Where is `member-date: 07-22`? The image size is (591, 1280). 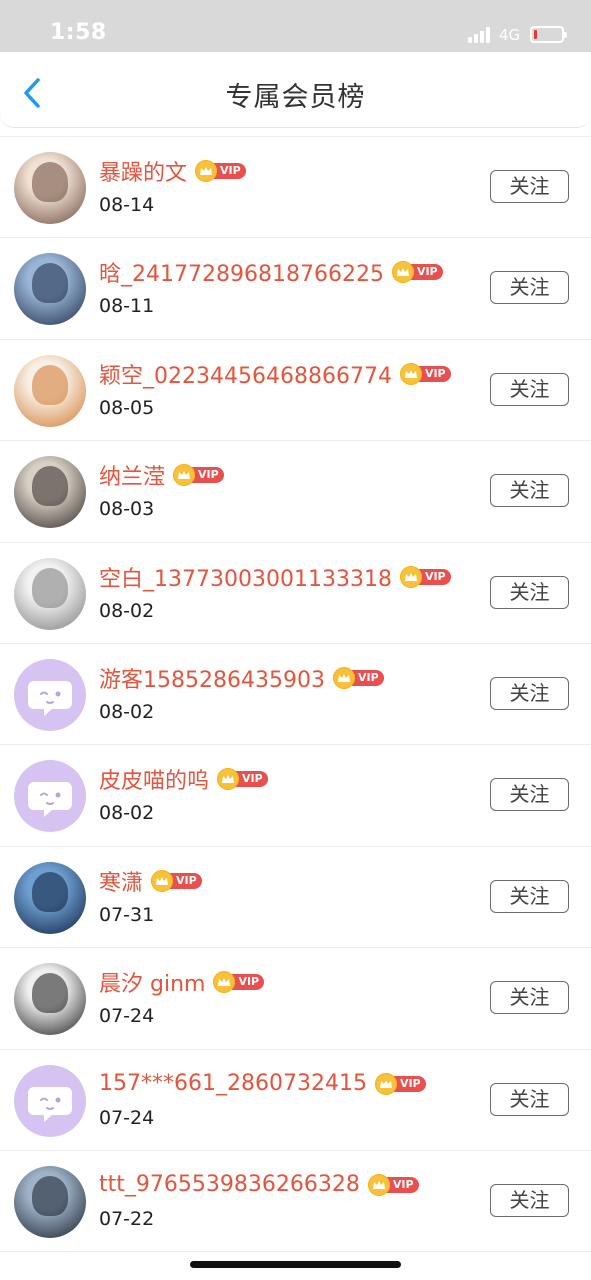
member-date: 07-22 is located at coordinates (127, 1218).